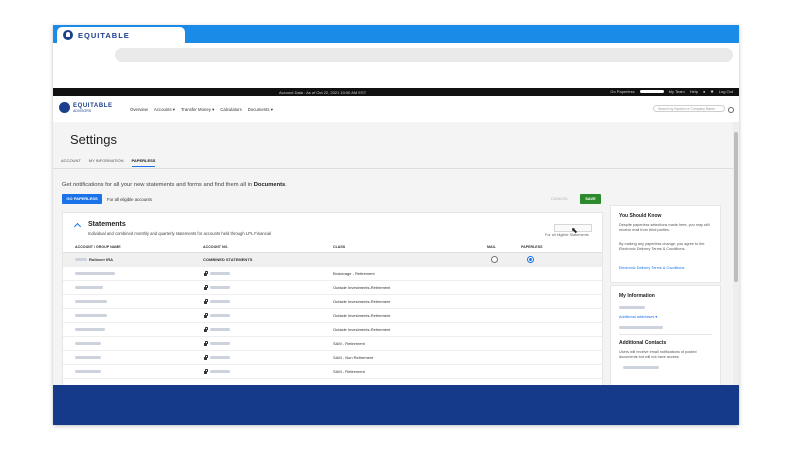  What do you see at coordinates (651, 91) in the screenshot?
I see `paperless-progress-bar` at bounding box center [651, 91].